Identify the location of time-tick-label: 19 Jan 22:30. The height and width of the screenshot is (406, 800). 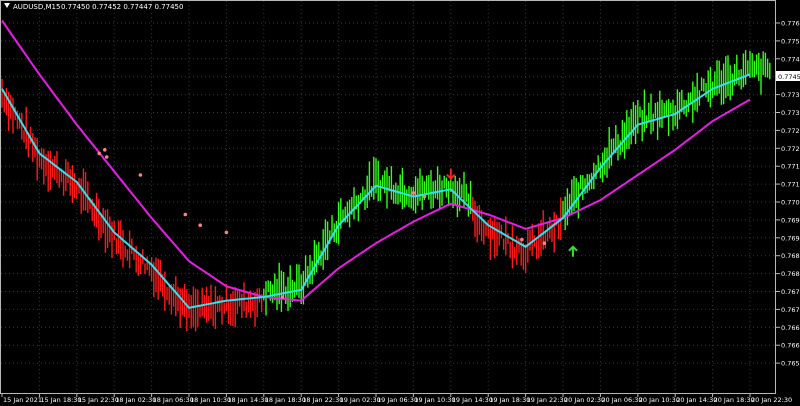
(547, 400).